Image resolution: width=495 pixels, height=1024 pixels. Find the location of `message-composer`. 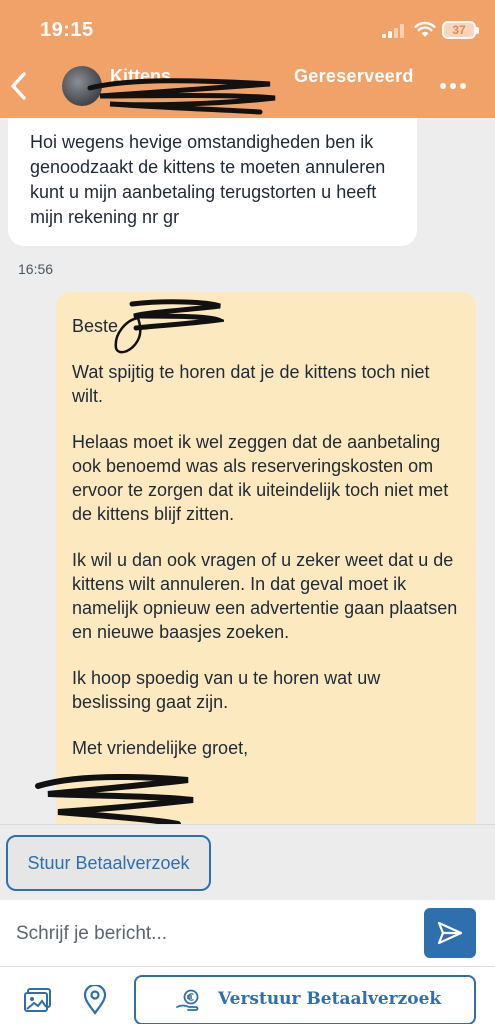

message-composer is located at coordinates (247, 933).